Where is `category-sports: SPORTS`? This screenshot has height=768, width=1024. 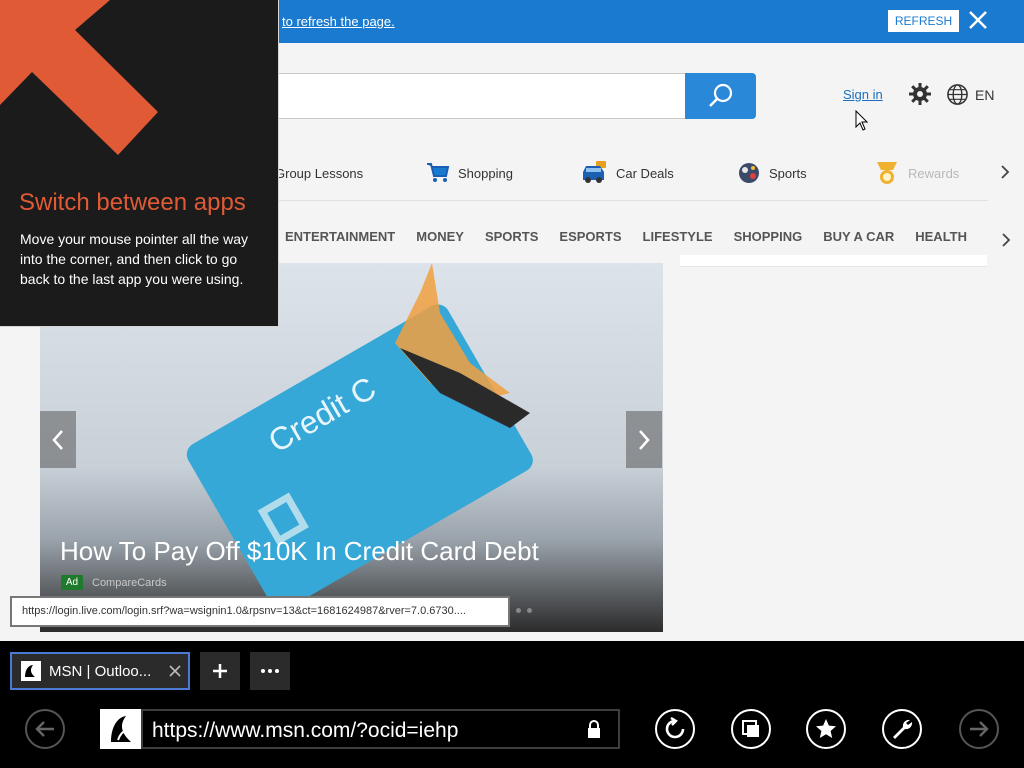
category-sports: SPORTS is located at coordinates (511, 236).